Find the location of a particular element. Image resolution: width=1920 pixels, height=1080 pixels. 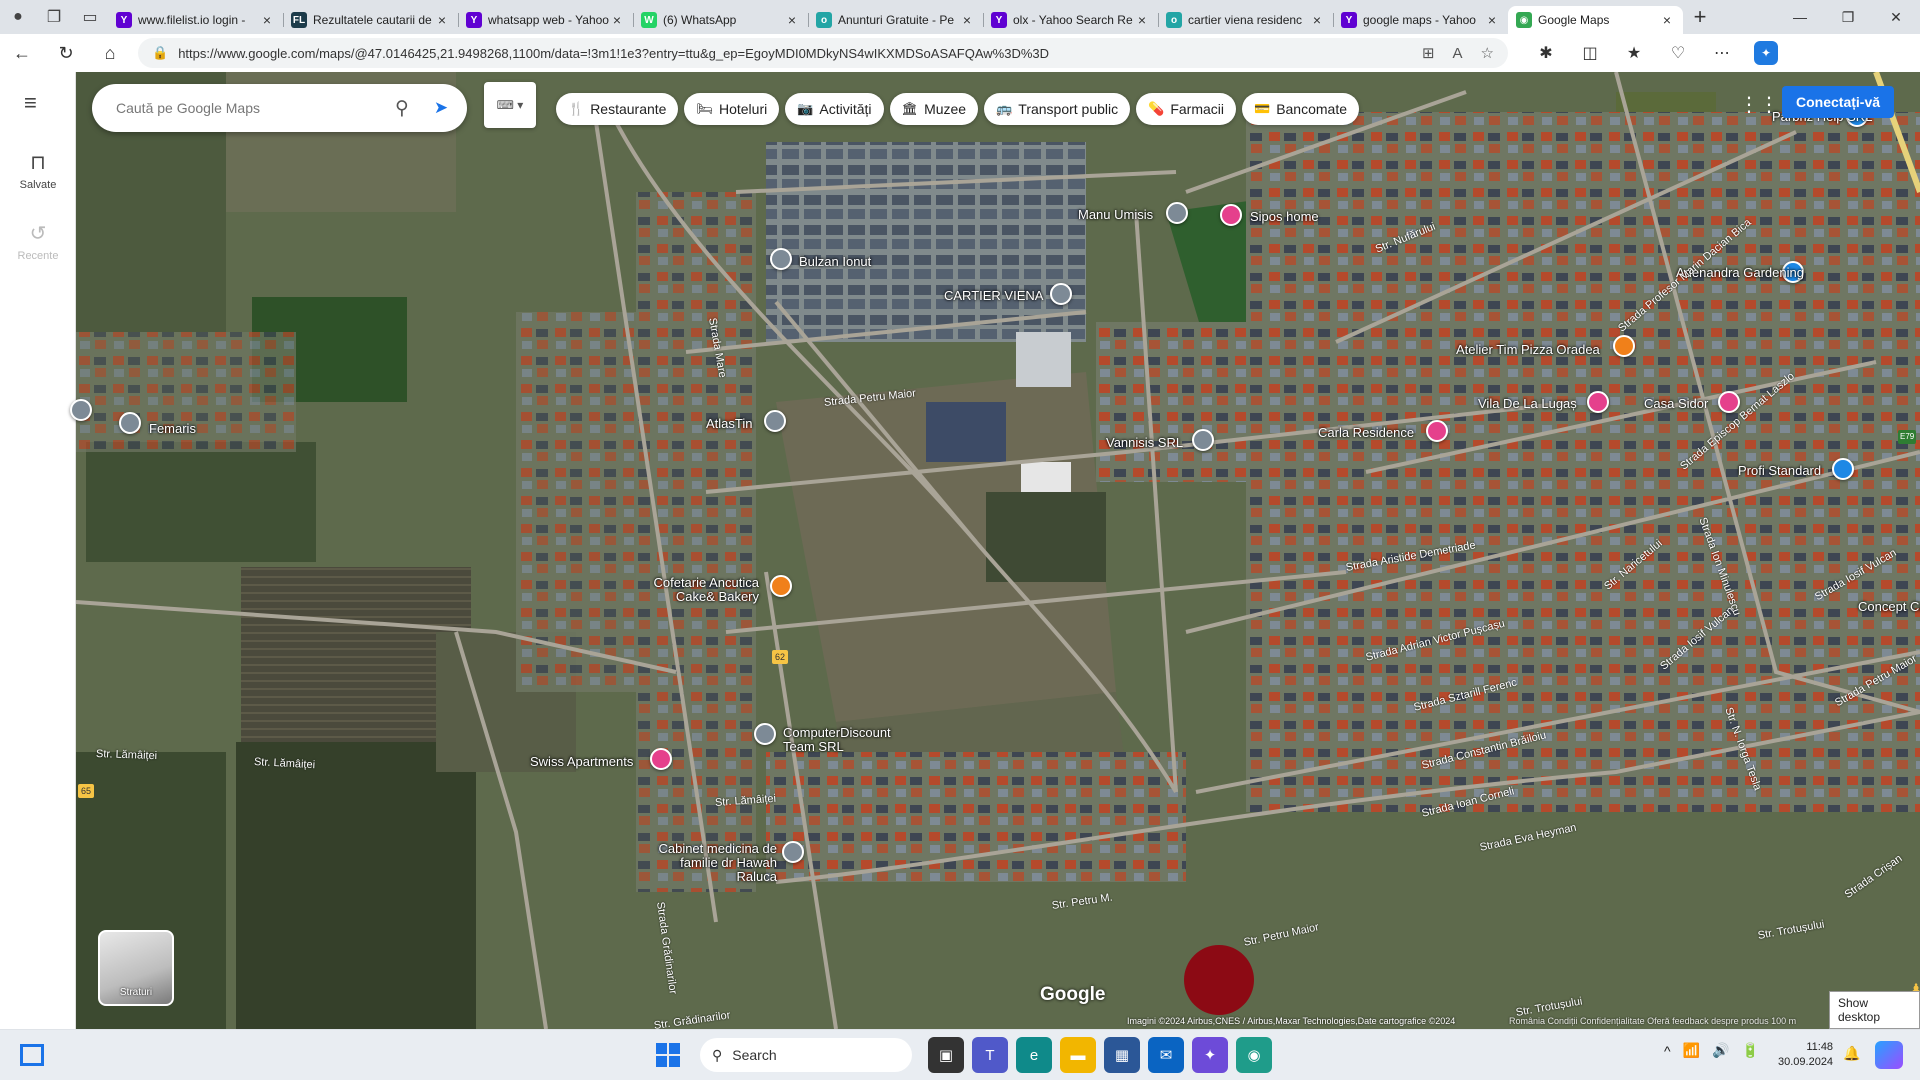

mail-icon: ✉ is located at coordinates (1166, 1055).